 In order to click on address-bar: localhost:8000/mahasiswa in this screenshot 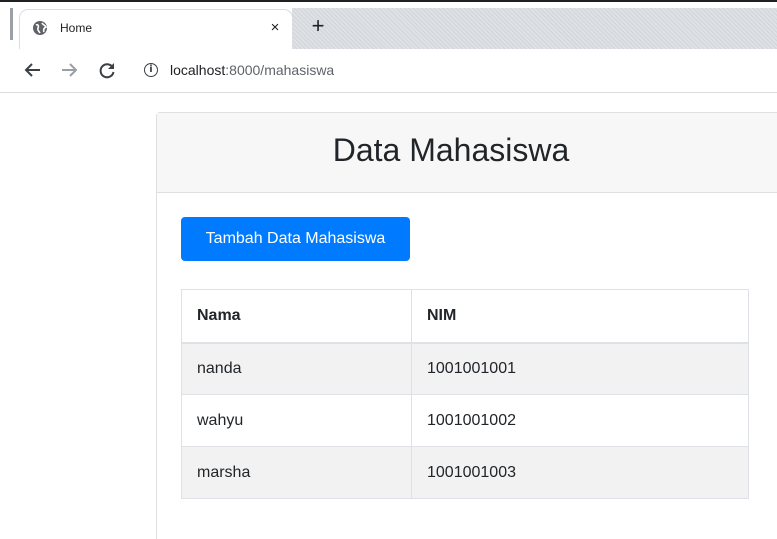, I will do `click(252, 70)`.